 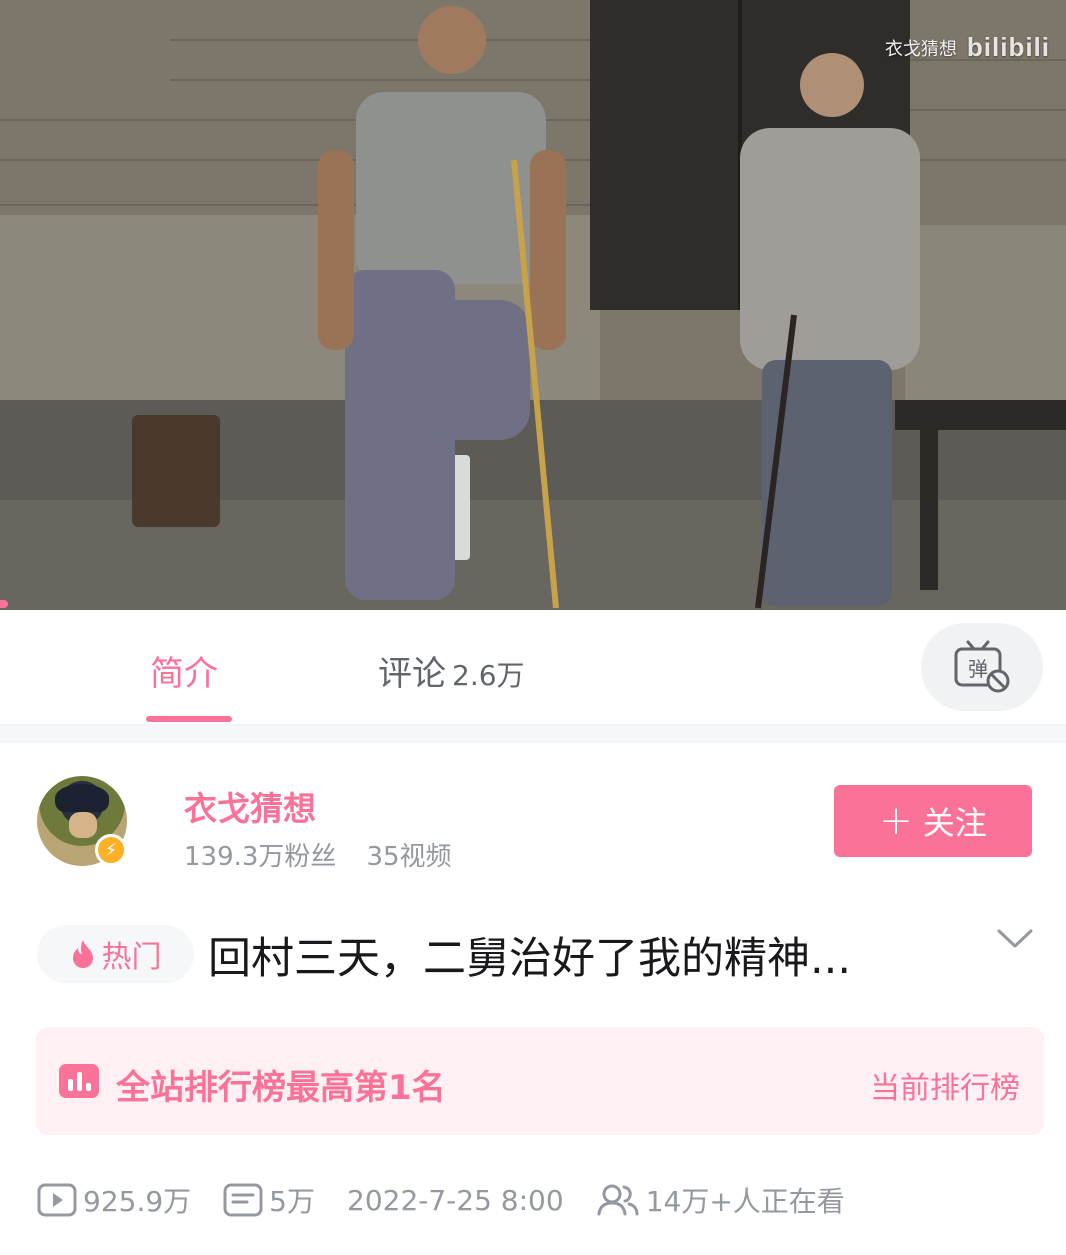 I want to click on tab-active-indicator, so click(x=189, y=719).